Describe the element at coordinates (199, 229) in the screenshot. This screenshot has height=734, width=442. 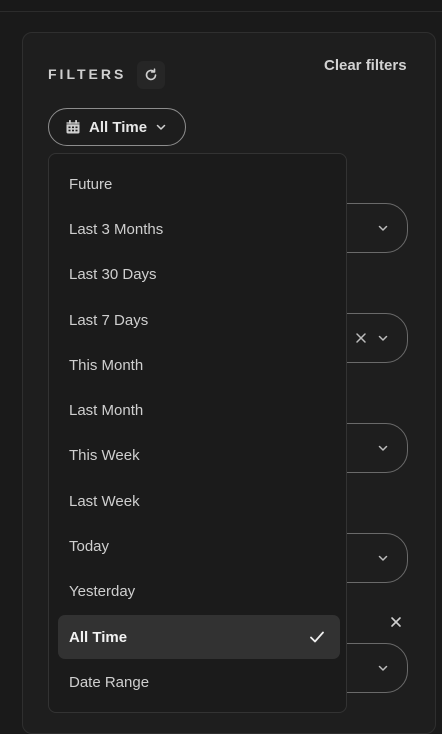
I see `option-last-3-months: Last 3 Months` at that location.